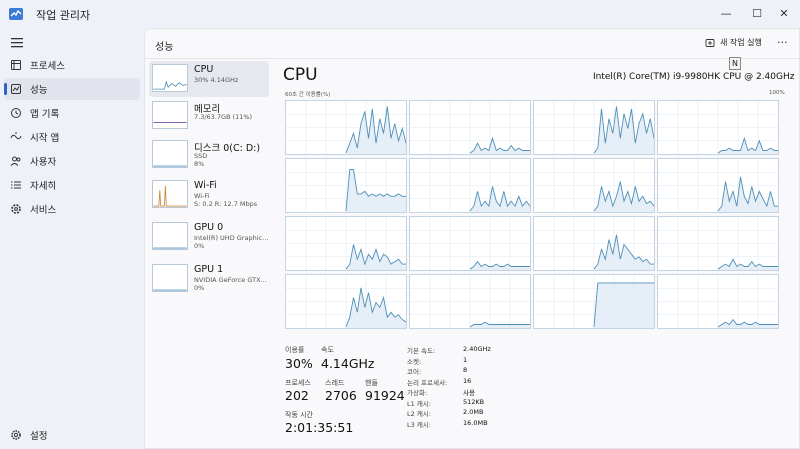 The height and width of the screenshot is (449, 800). Describe the element at coordinates (209, 155) in the screenshot. I see `device-item: 디스크 0(C: D:) SSD 8%` at that location.